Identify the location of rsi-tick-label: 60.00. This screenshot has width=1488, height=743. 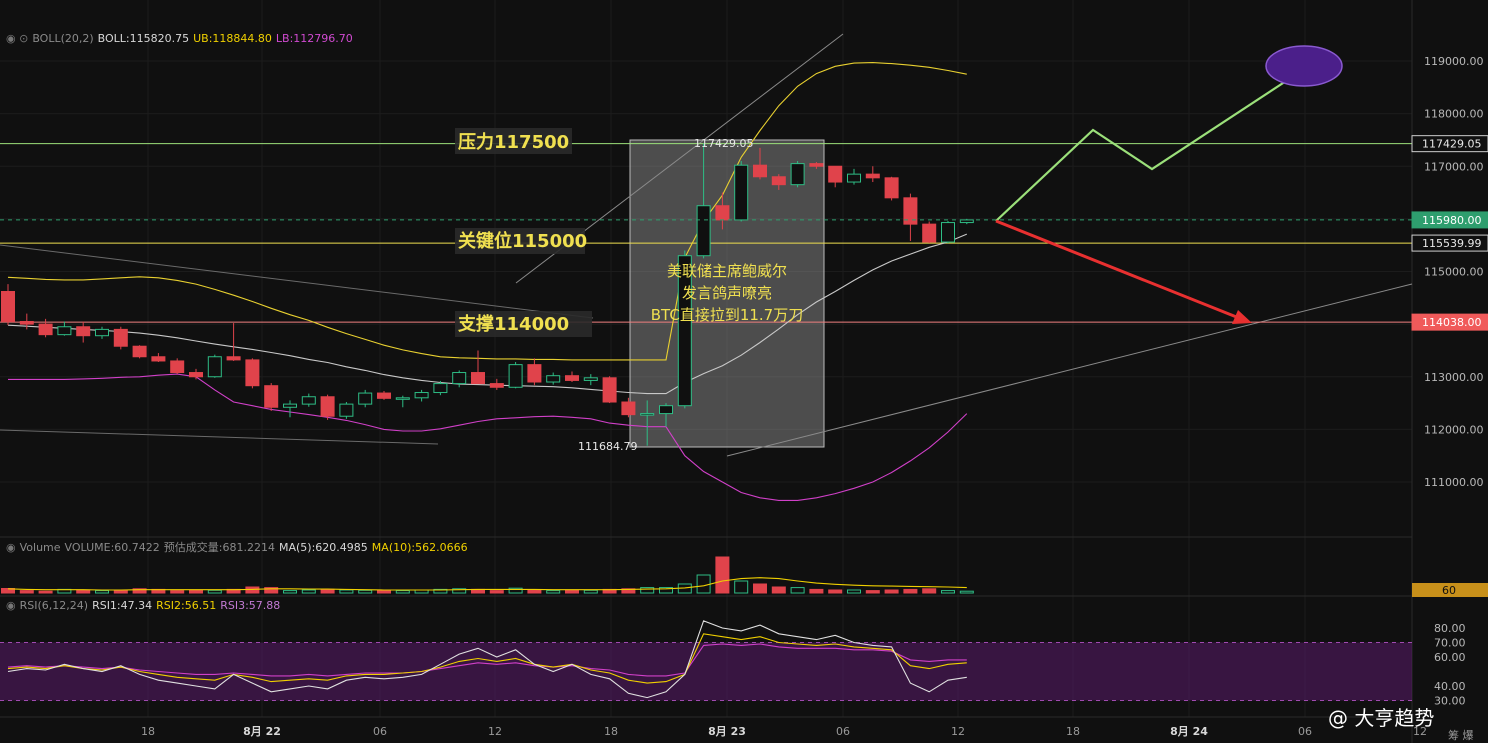
(1450, 657).